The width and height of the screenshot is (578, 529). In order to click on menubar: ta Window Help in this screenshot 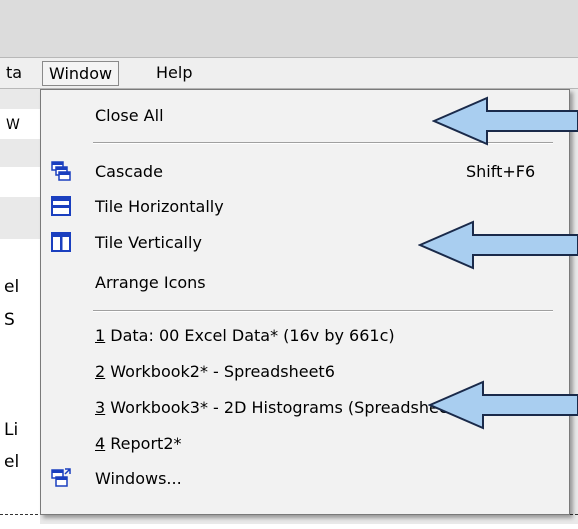, I will do `click(289, 73)`.